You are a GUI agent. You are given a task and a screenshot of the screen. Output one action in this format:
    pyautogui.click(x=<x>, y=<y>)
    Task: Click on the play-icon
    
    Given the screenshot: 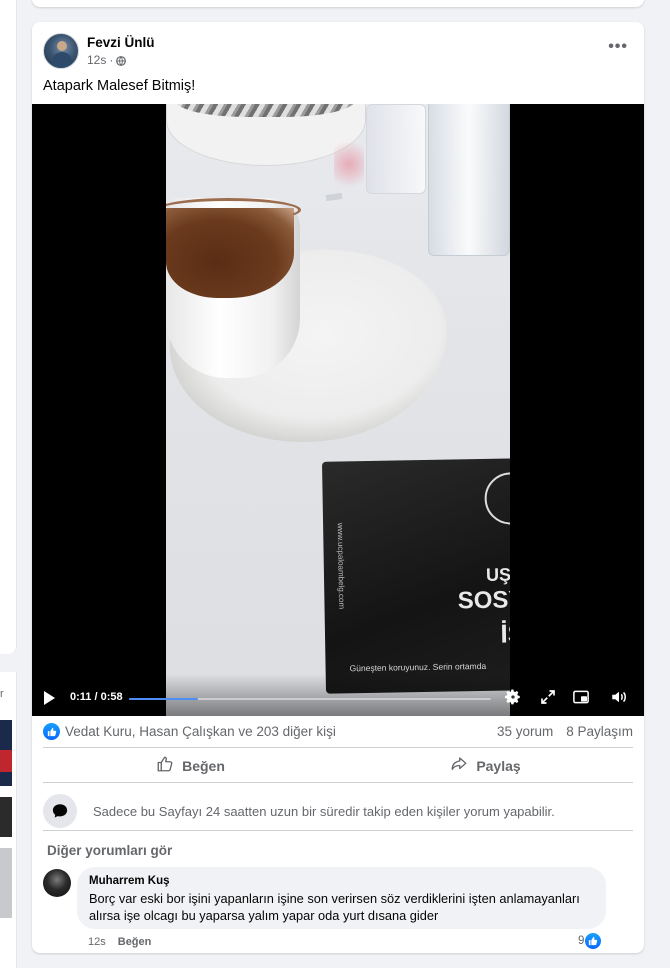 What is the action you would take?
    pyautogui.click(x=49, y=698)
    